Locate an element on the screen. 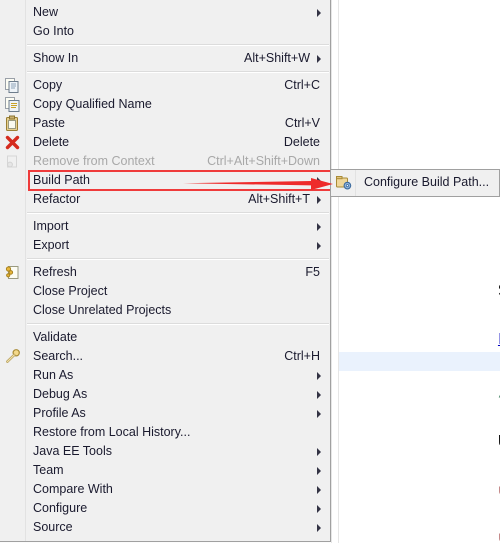  menu-item-label: Configure is located at coordinates (60, 508).